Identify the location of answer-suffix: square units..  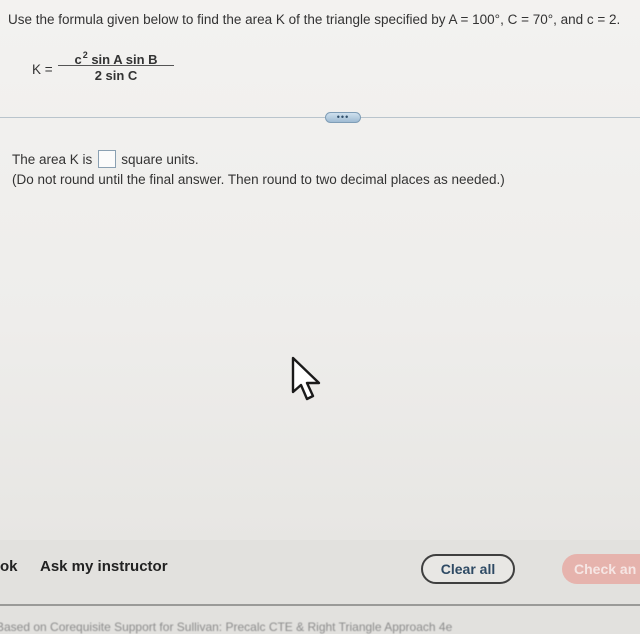
(160, 159).